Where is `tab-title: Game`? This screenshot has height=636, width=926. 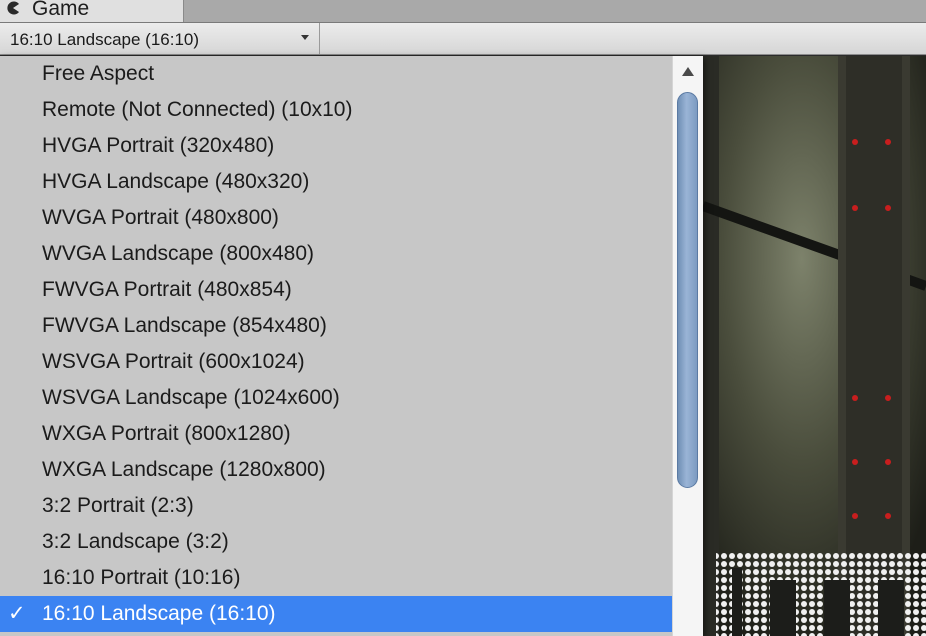 tab-title: Game is located at coordinates (61, 10).